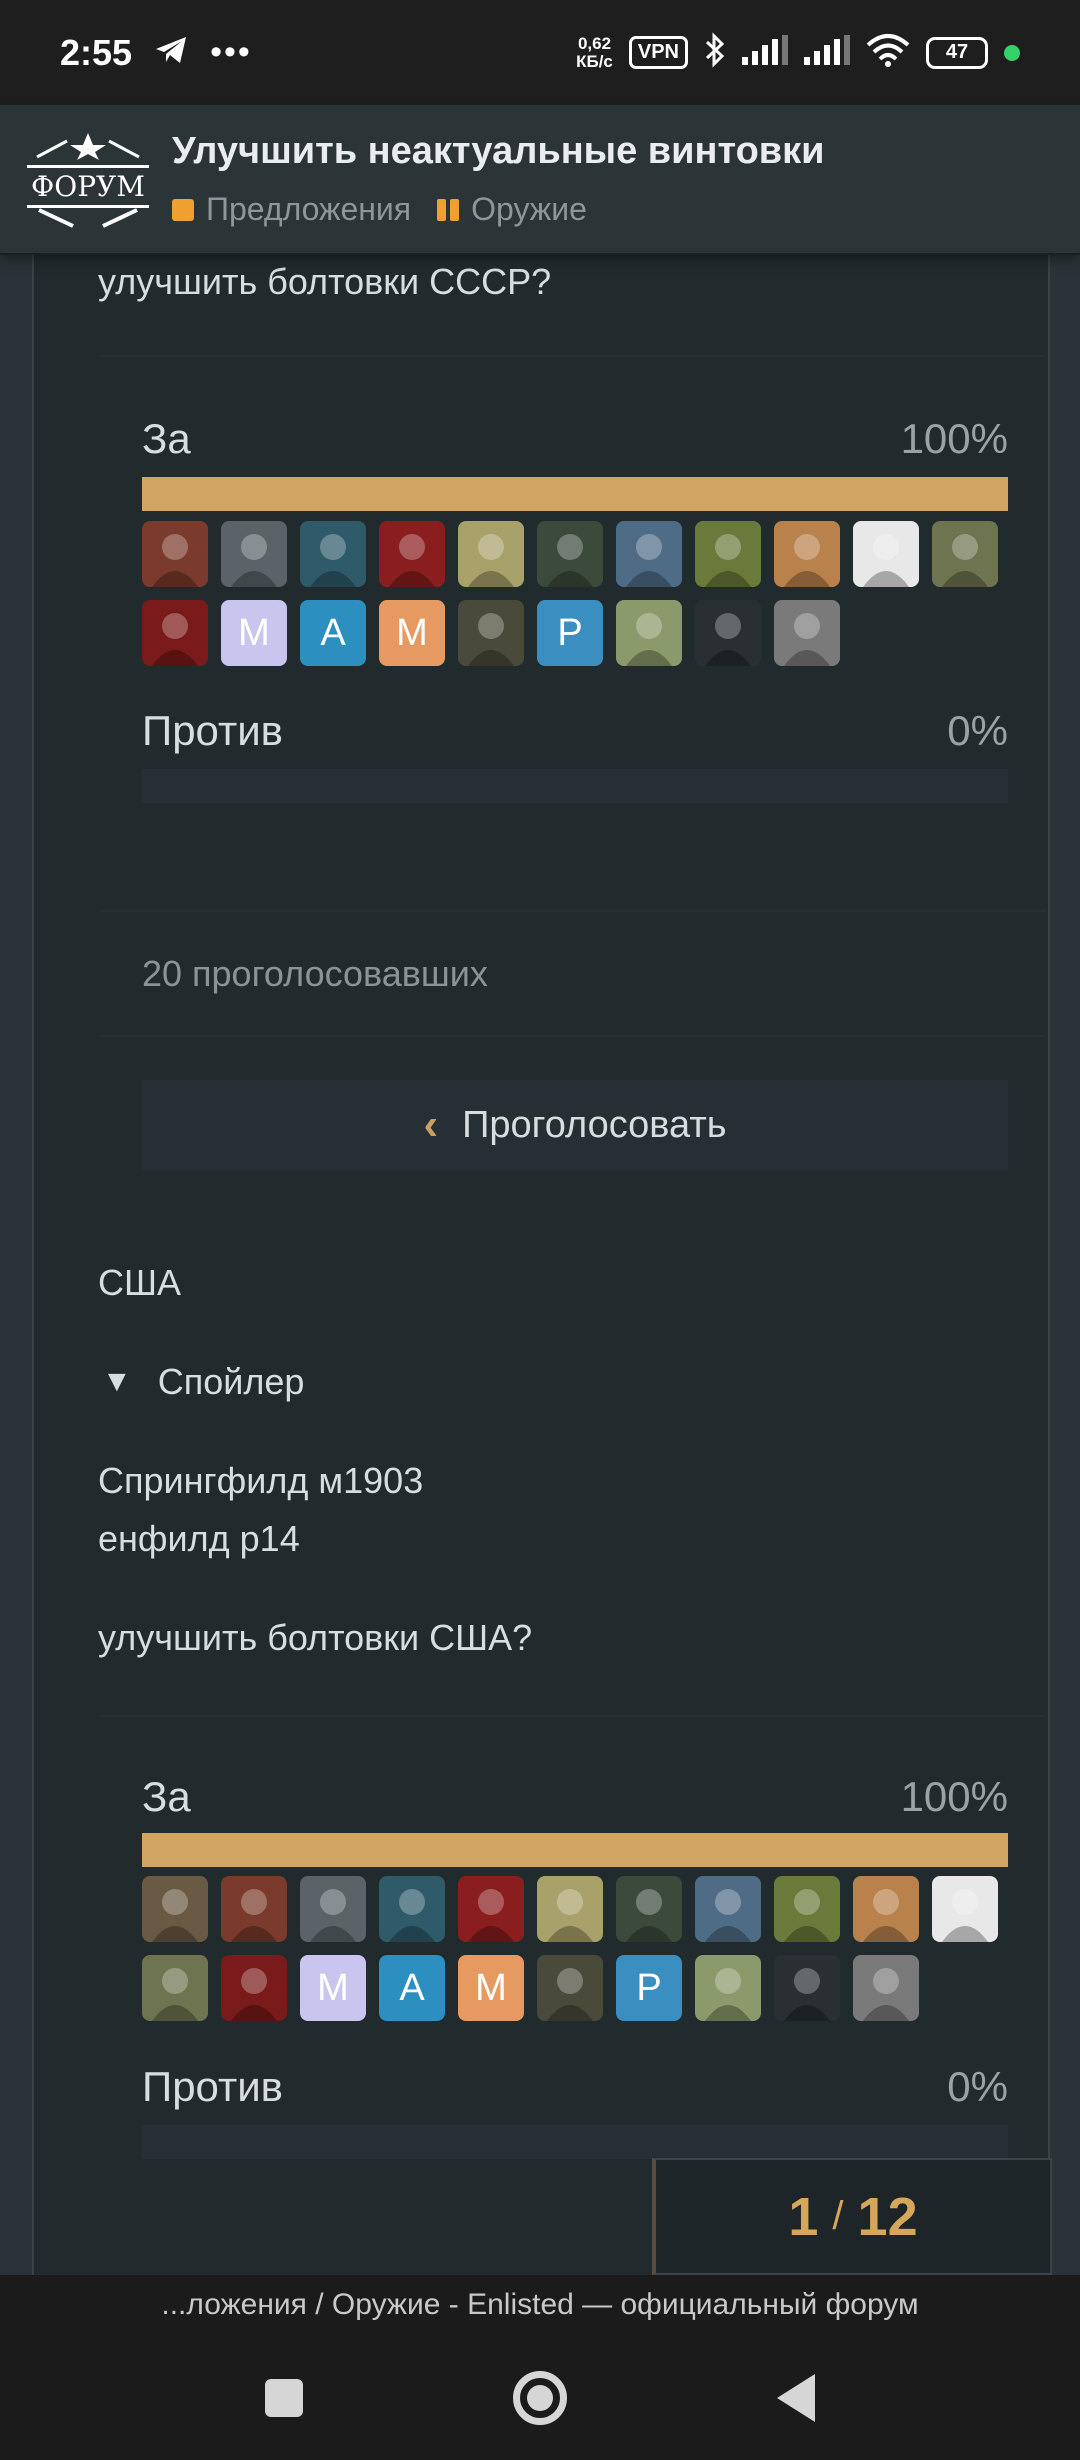 This screenshot has width=1080, height=2460. Describe the element at coordinates (183, 209) in the screenshot. I see `category-color-icon` at that location.